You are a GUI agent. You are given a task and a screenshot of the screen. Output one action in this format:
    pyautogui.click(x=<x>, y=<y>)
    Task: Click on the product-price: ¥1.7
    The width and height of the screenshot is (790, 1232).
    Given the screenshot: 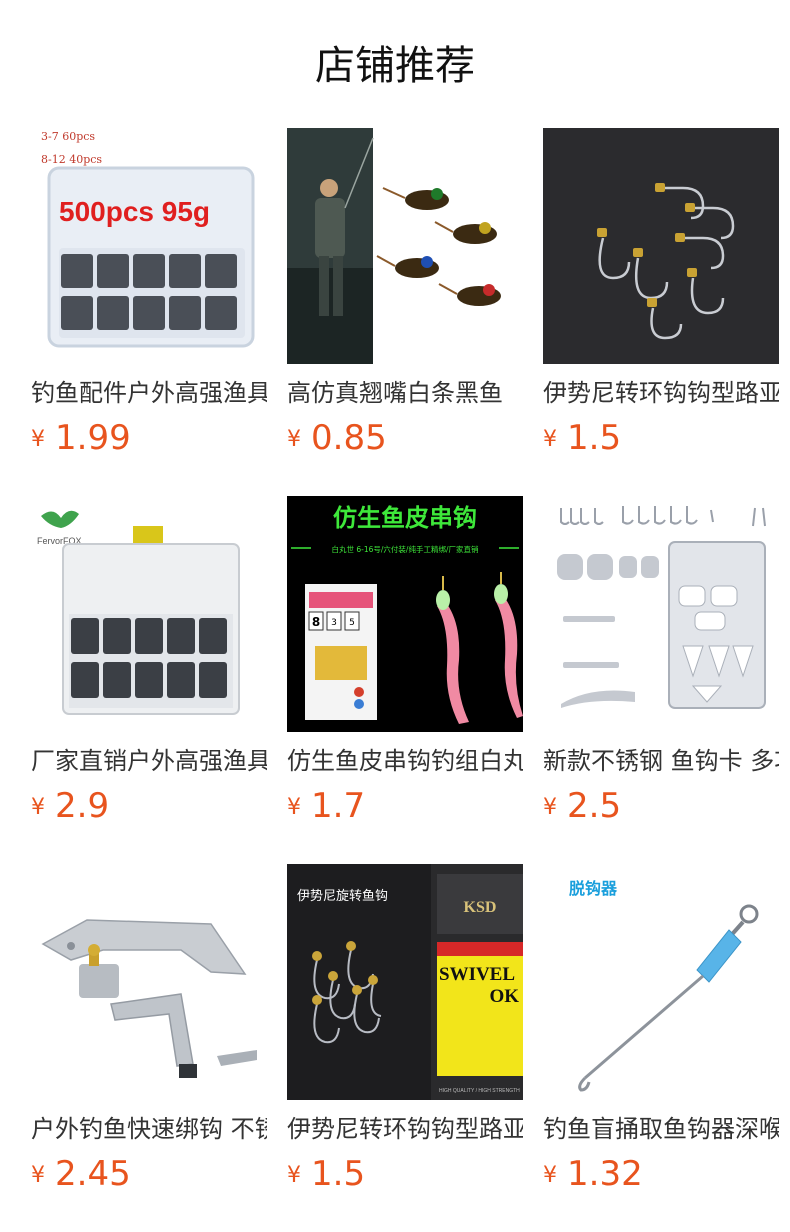 What is the action you would take?
    pyautogui.click(x=405, y=806)
    